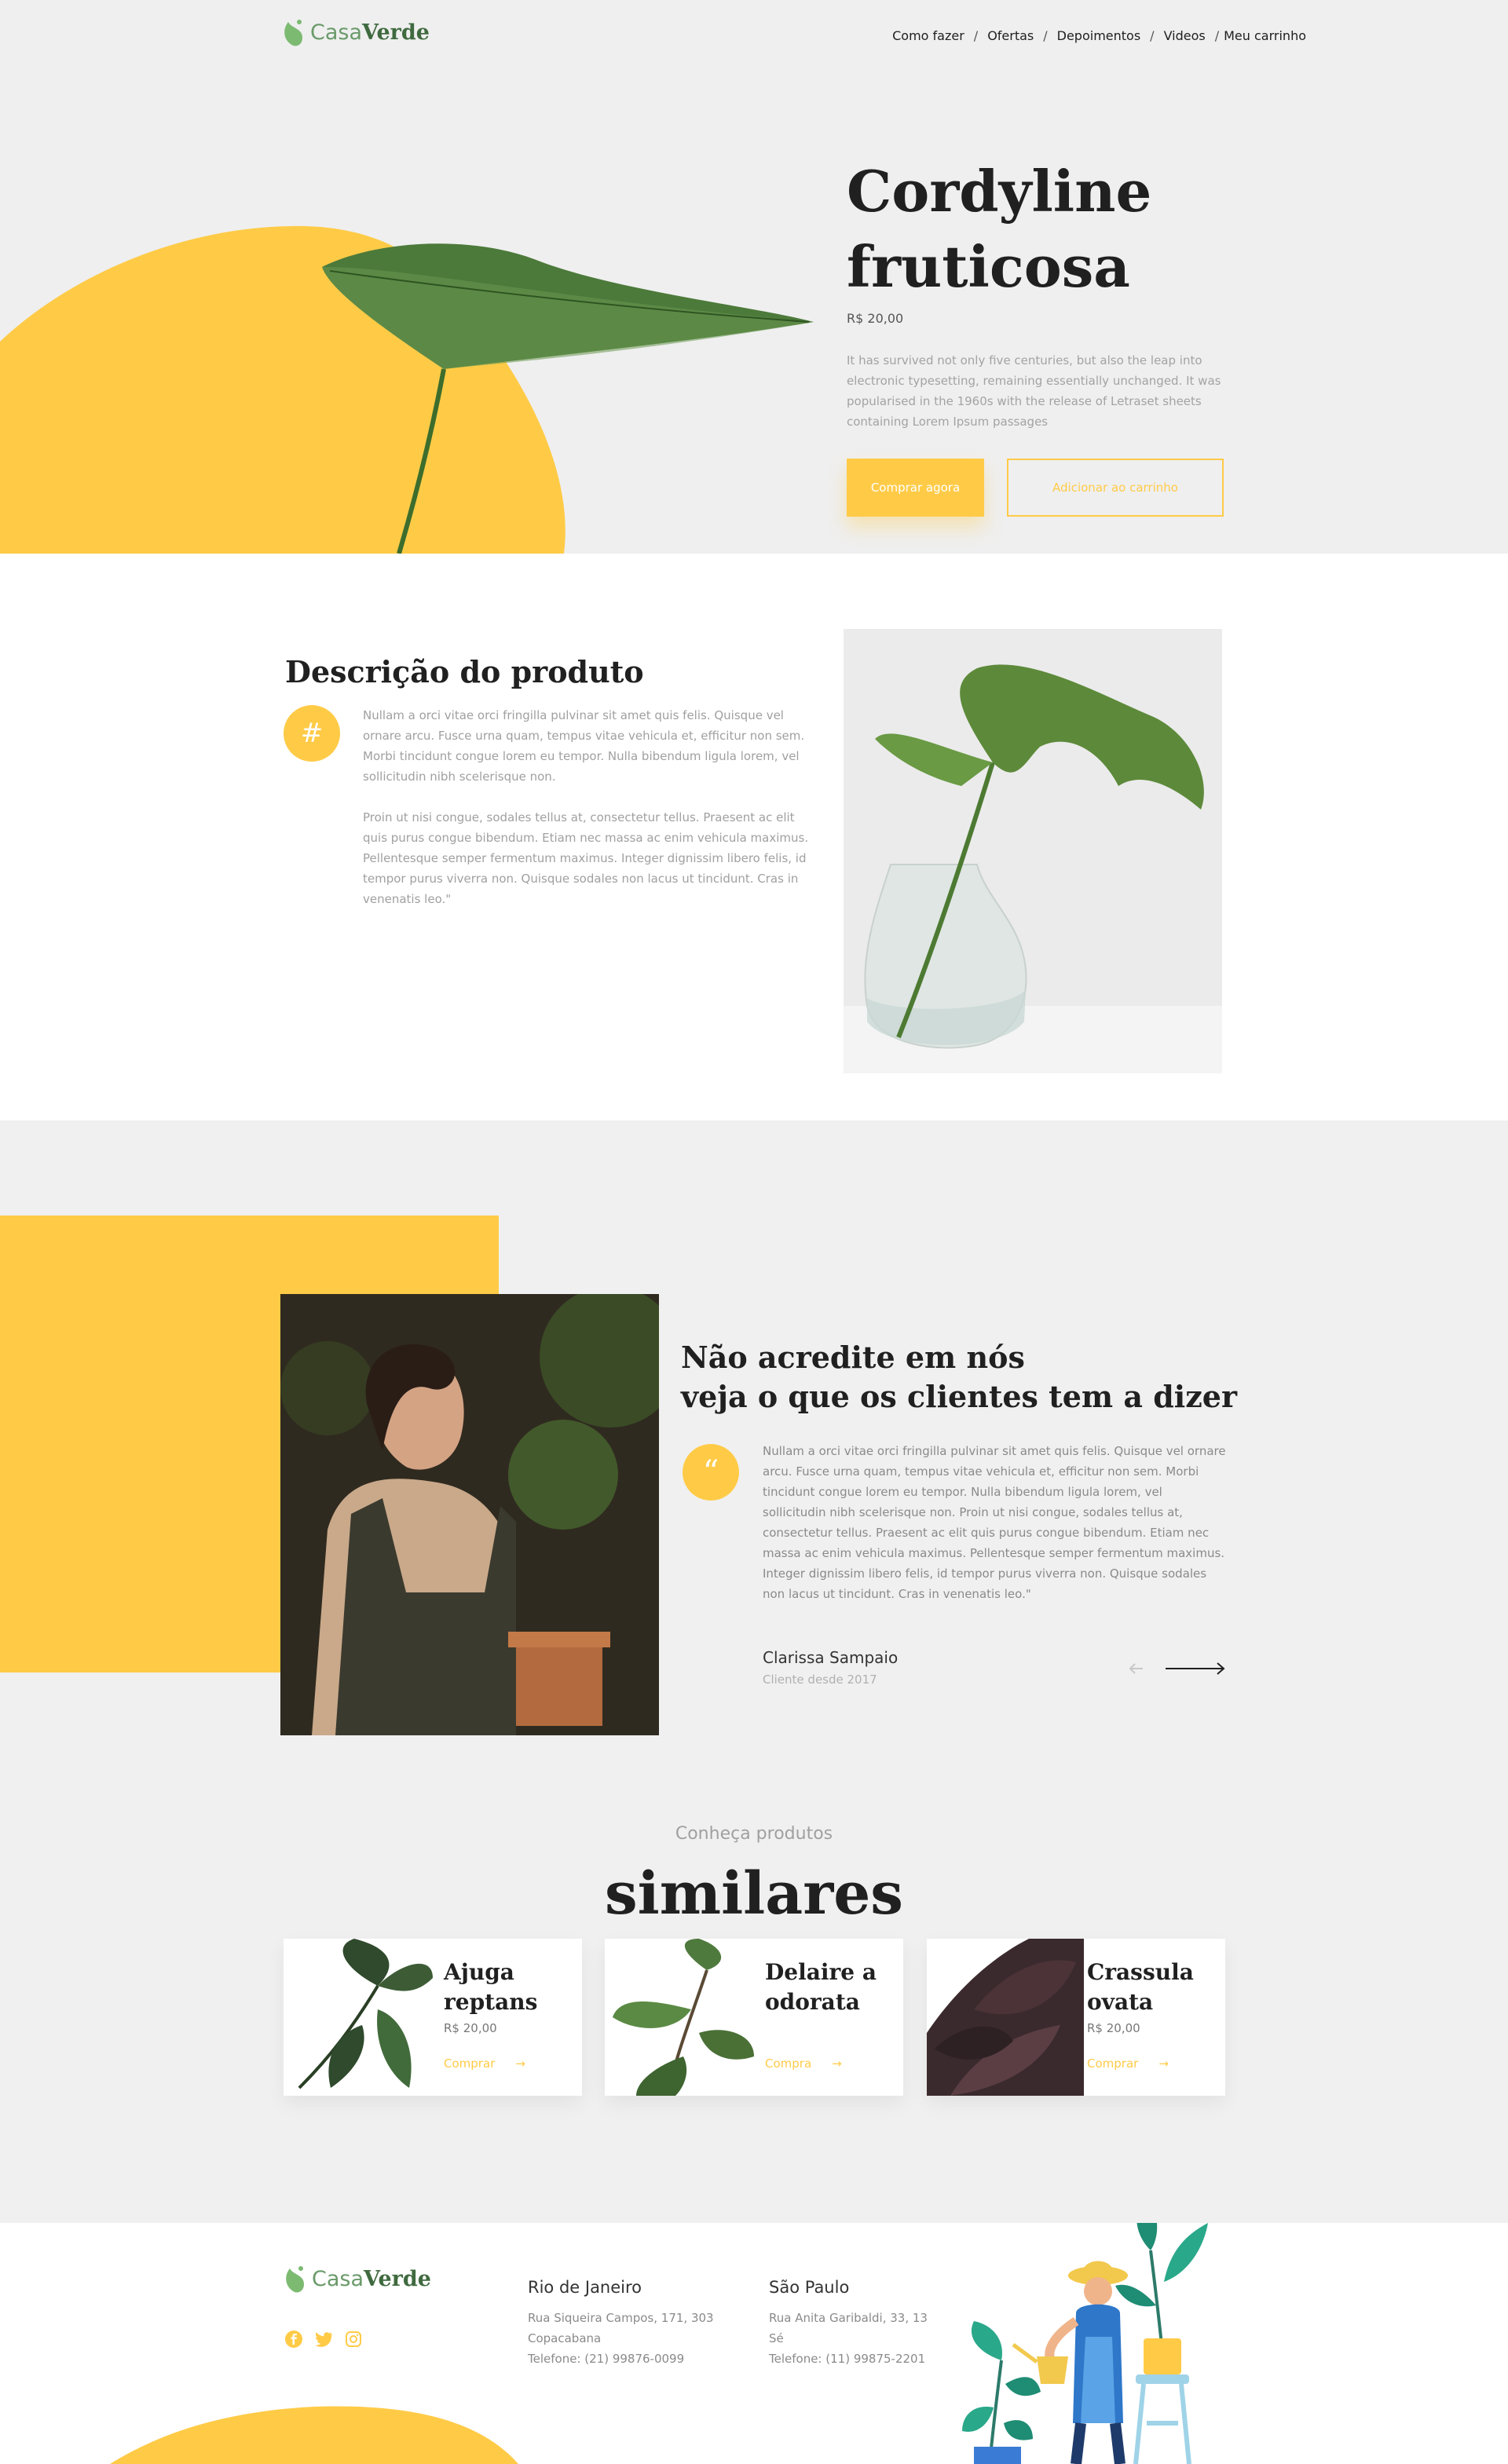 The width and height of the screenshot is (1508, 2464). I want to click on monstera-vase-image, so click(1033, 851).